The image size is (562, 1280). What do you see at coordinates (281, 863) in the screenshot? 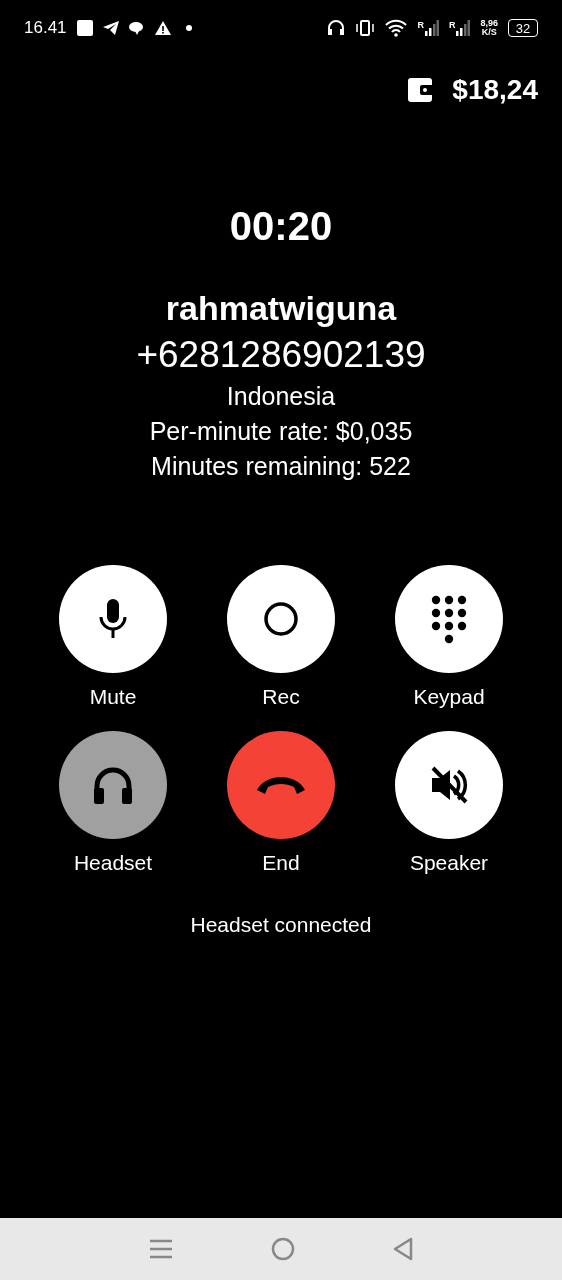
I see `button-label: End` at bounding box center [281, 863].